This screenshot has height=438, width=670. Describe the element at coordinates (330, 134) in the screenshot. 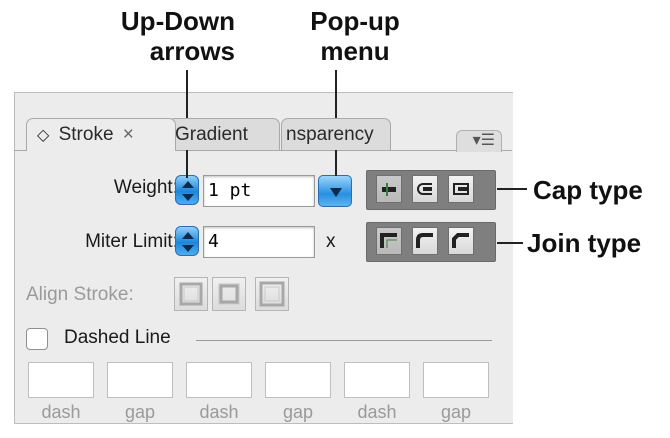

I see `tab-transparency-label: nsparency` at that location.